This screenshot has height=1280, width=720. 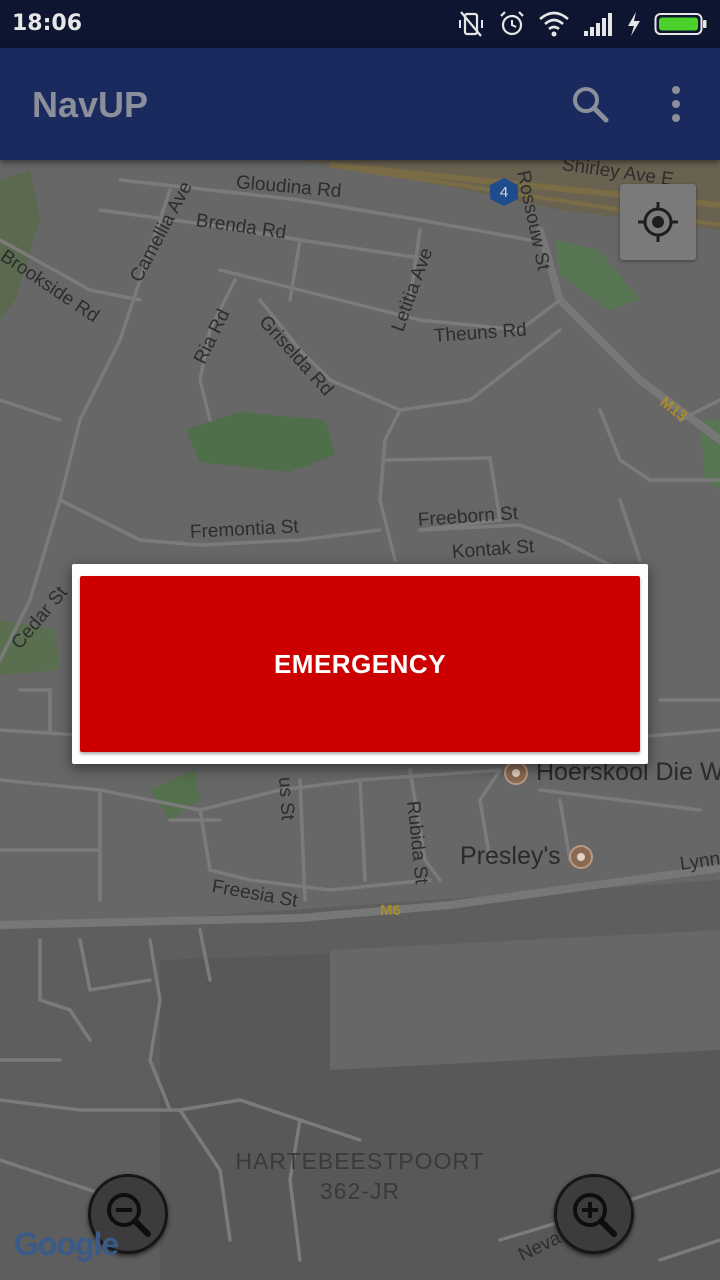 What do you see at coordinates (360, 1176) in the screenshot?
I see `area-label: HARTEBEESTPOORT 362-JR` at bounding box center [360, 1176].